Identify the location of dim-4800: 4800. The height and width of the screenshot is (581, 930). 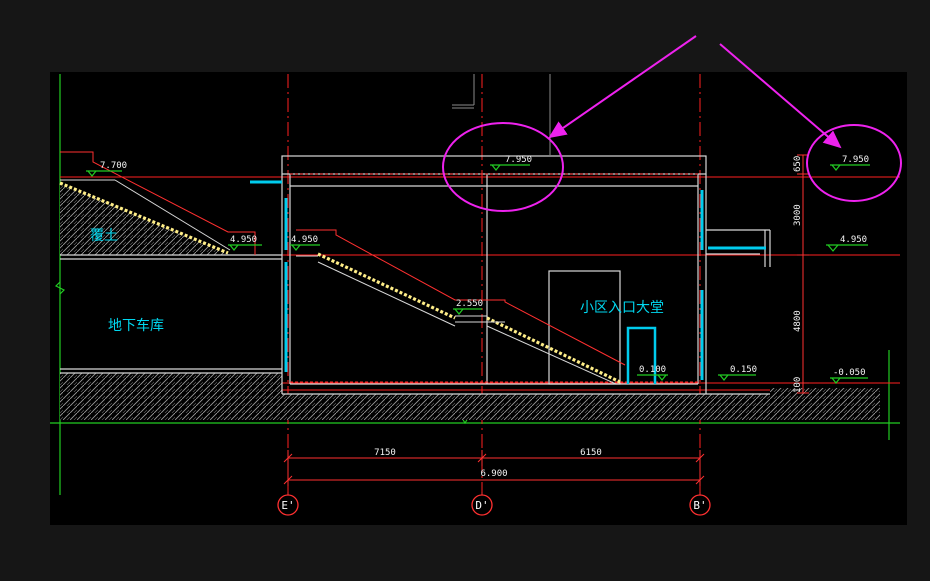
(798, 321).